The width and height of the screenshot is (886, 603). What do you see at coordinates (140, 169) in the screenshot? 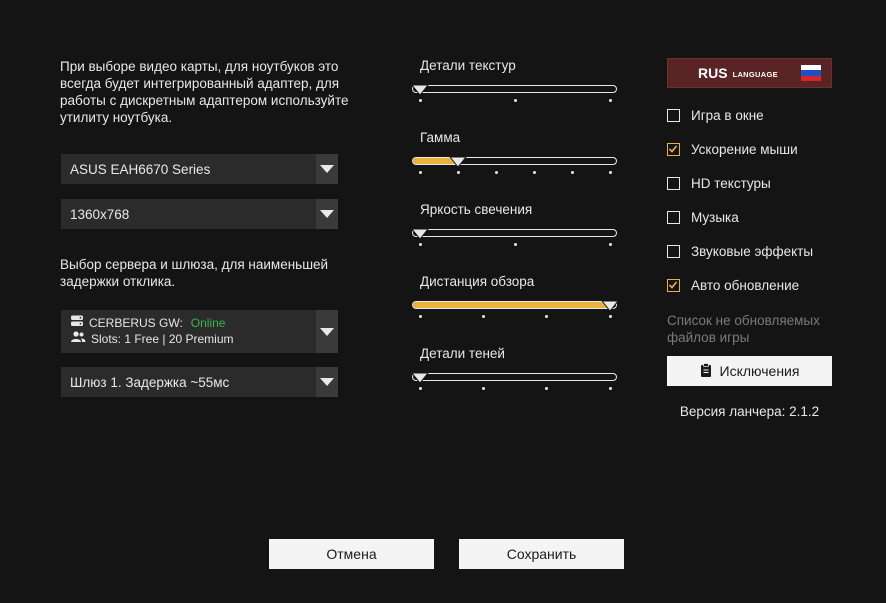
I see `gpu-select-value: ASUS EAH6670 Series` at bounding box center [140, 169].